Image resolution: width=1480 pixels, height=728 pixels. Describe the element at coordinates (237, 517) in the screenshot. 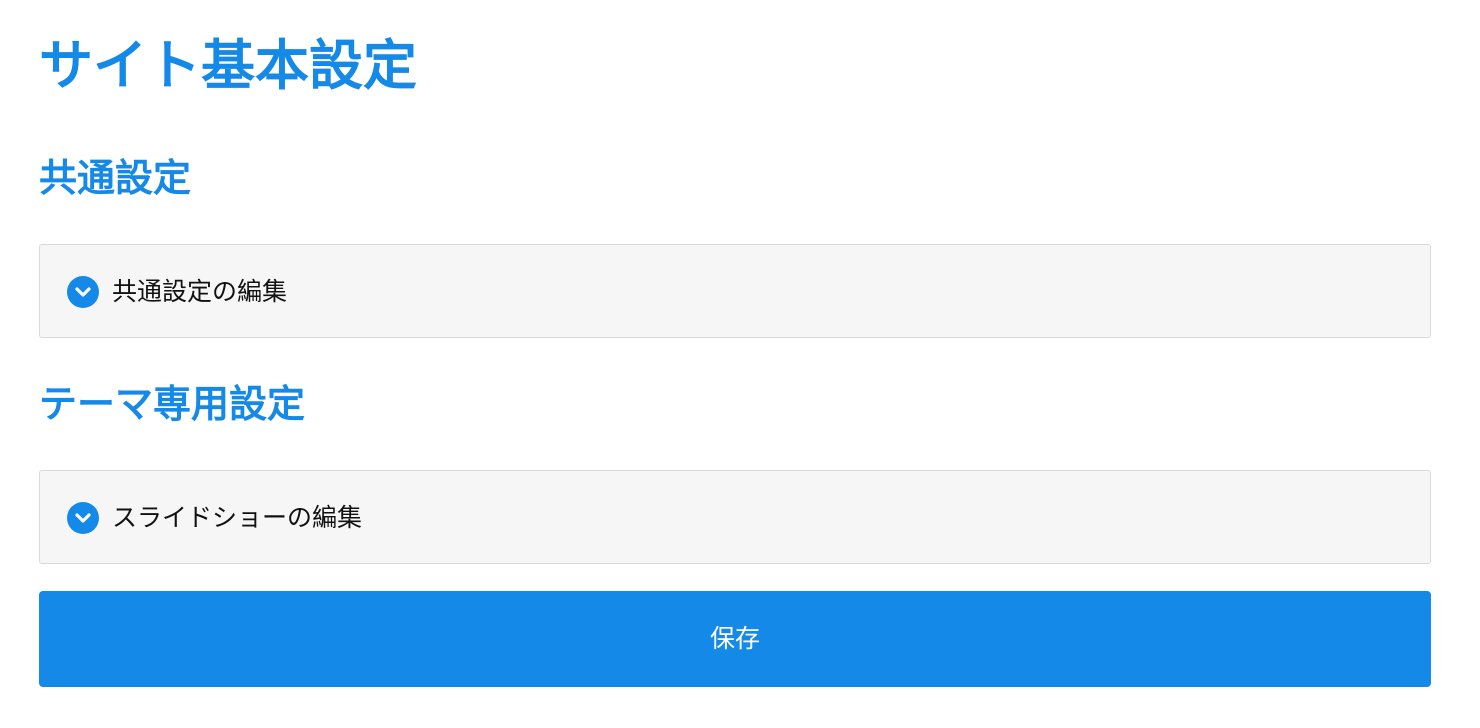

I see `accordion-label-slideshow: スライドショーの編集` at that location.